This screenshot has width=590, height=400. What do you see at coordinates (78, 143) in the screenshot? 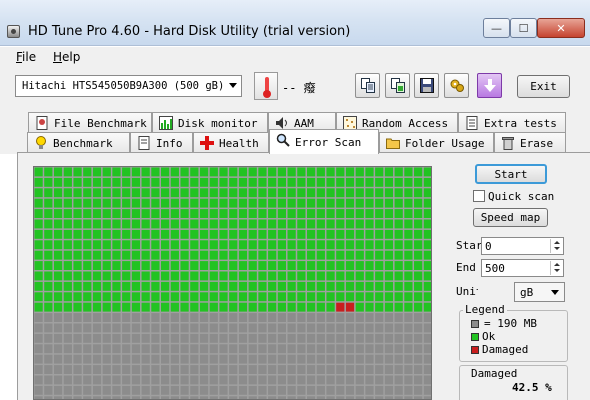
I see `tab-benchmark: Benchmark` at bounding box center [78, 143].